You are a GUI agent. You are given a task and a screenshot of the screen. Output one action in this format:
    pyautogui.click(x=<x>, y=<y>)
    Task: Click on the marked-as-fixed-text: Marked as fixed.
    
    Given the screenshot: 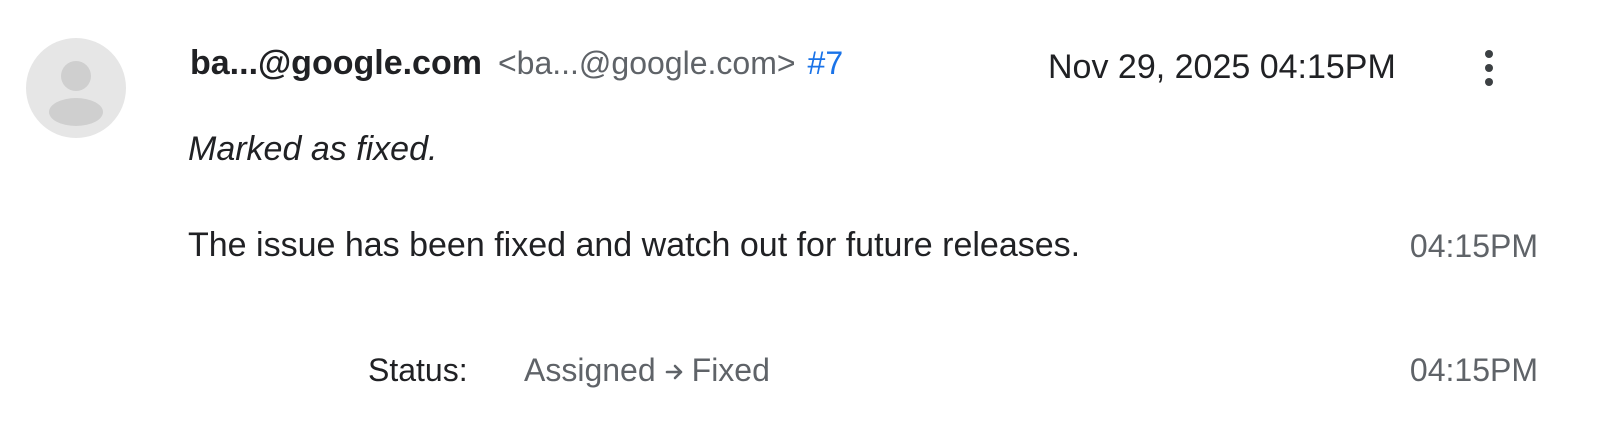 What is the action you would take?
    pyautogui.click(x=313, y=149)
    